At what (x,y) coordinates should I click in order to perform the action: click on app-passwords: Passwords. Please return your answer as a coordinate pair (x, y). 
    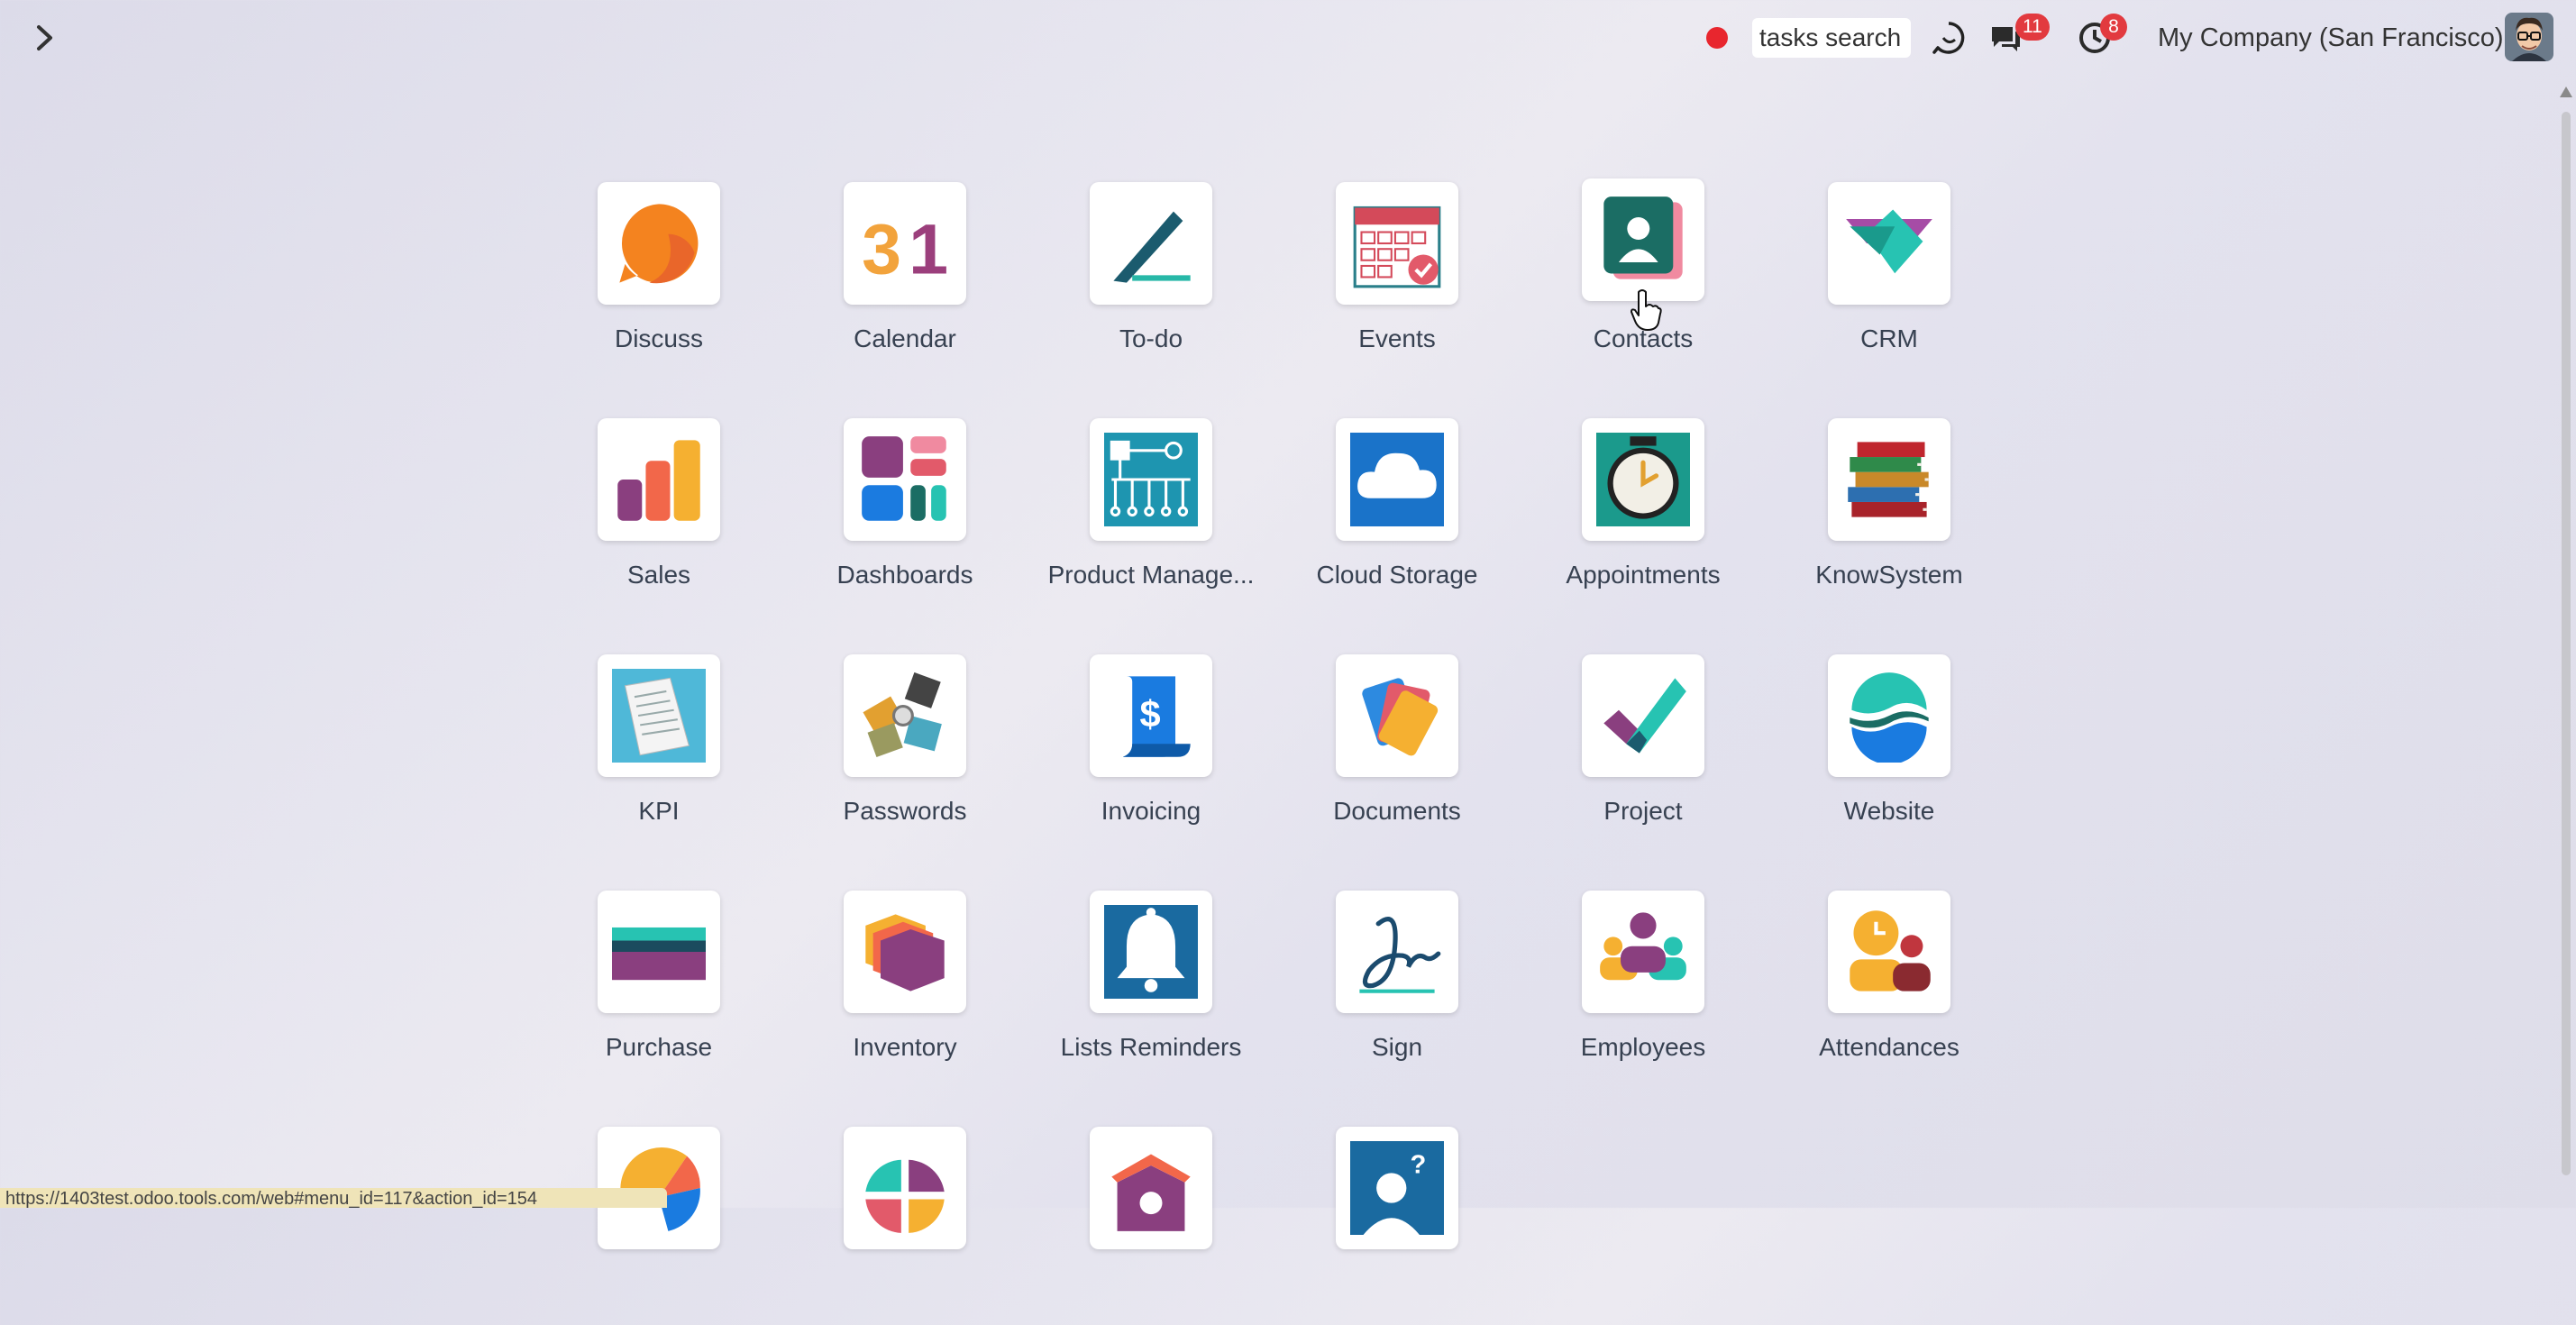
    Looking at the image, I should click on (905, 753).